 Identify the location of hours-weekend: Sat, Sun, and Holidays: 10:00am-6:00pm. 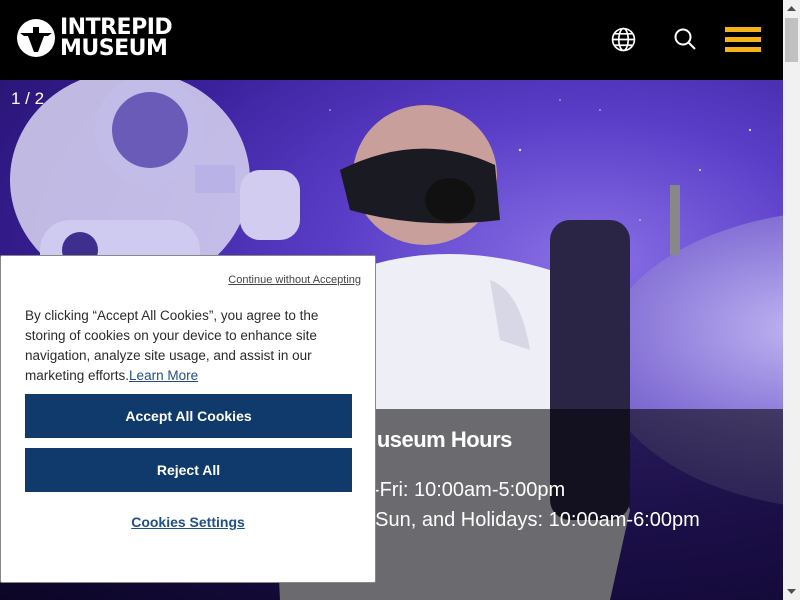
(517, 520).